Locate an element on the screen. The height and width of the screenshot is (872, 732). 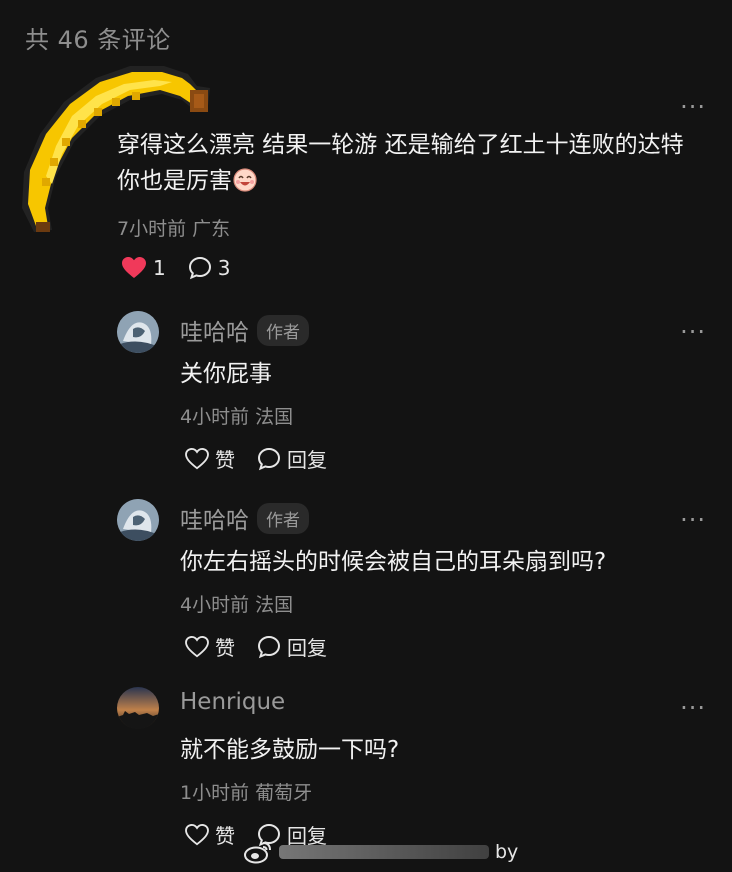
reply-header: Henrique is located at coordinates (232, 702).